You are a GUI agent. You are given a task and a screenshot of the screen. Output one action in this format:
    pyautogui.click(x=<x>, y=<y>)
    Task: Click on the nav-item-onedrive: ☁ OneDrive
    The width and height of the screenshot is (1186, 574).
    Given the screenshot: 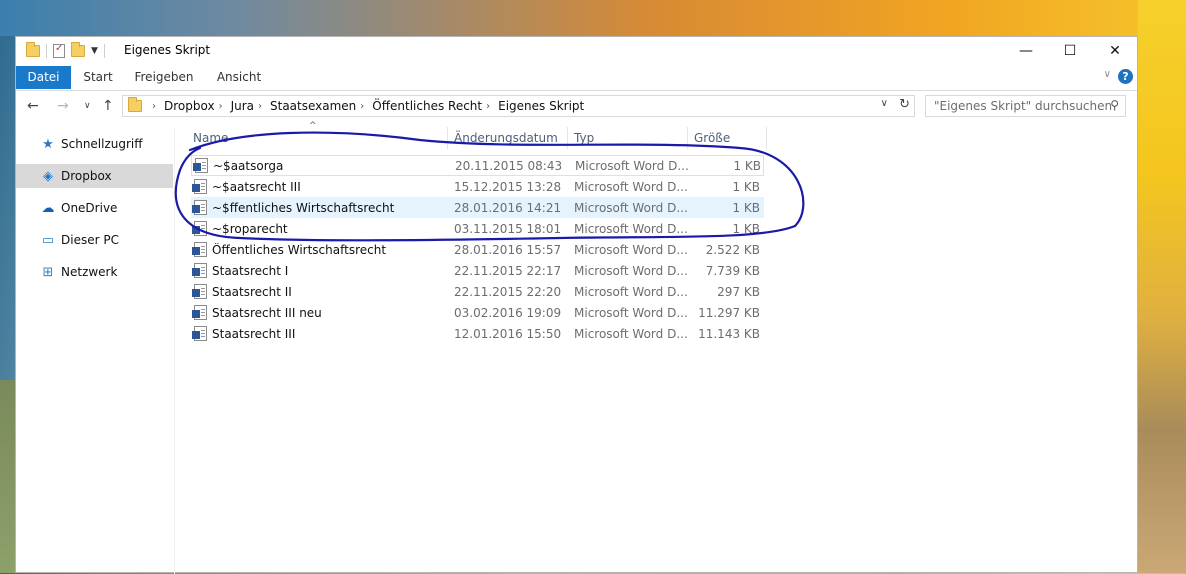 What is the action you would take?
    pyautogui.click(x=94, y=208)
    